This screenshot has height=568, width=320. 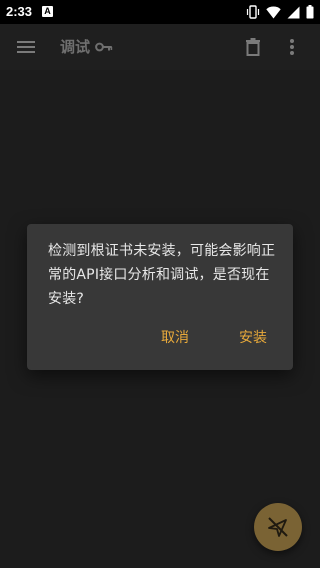 I want to click on status-time: 2:33, so click(x=19, y=11).